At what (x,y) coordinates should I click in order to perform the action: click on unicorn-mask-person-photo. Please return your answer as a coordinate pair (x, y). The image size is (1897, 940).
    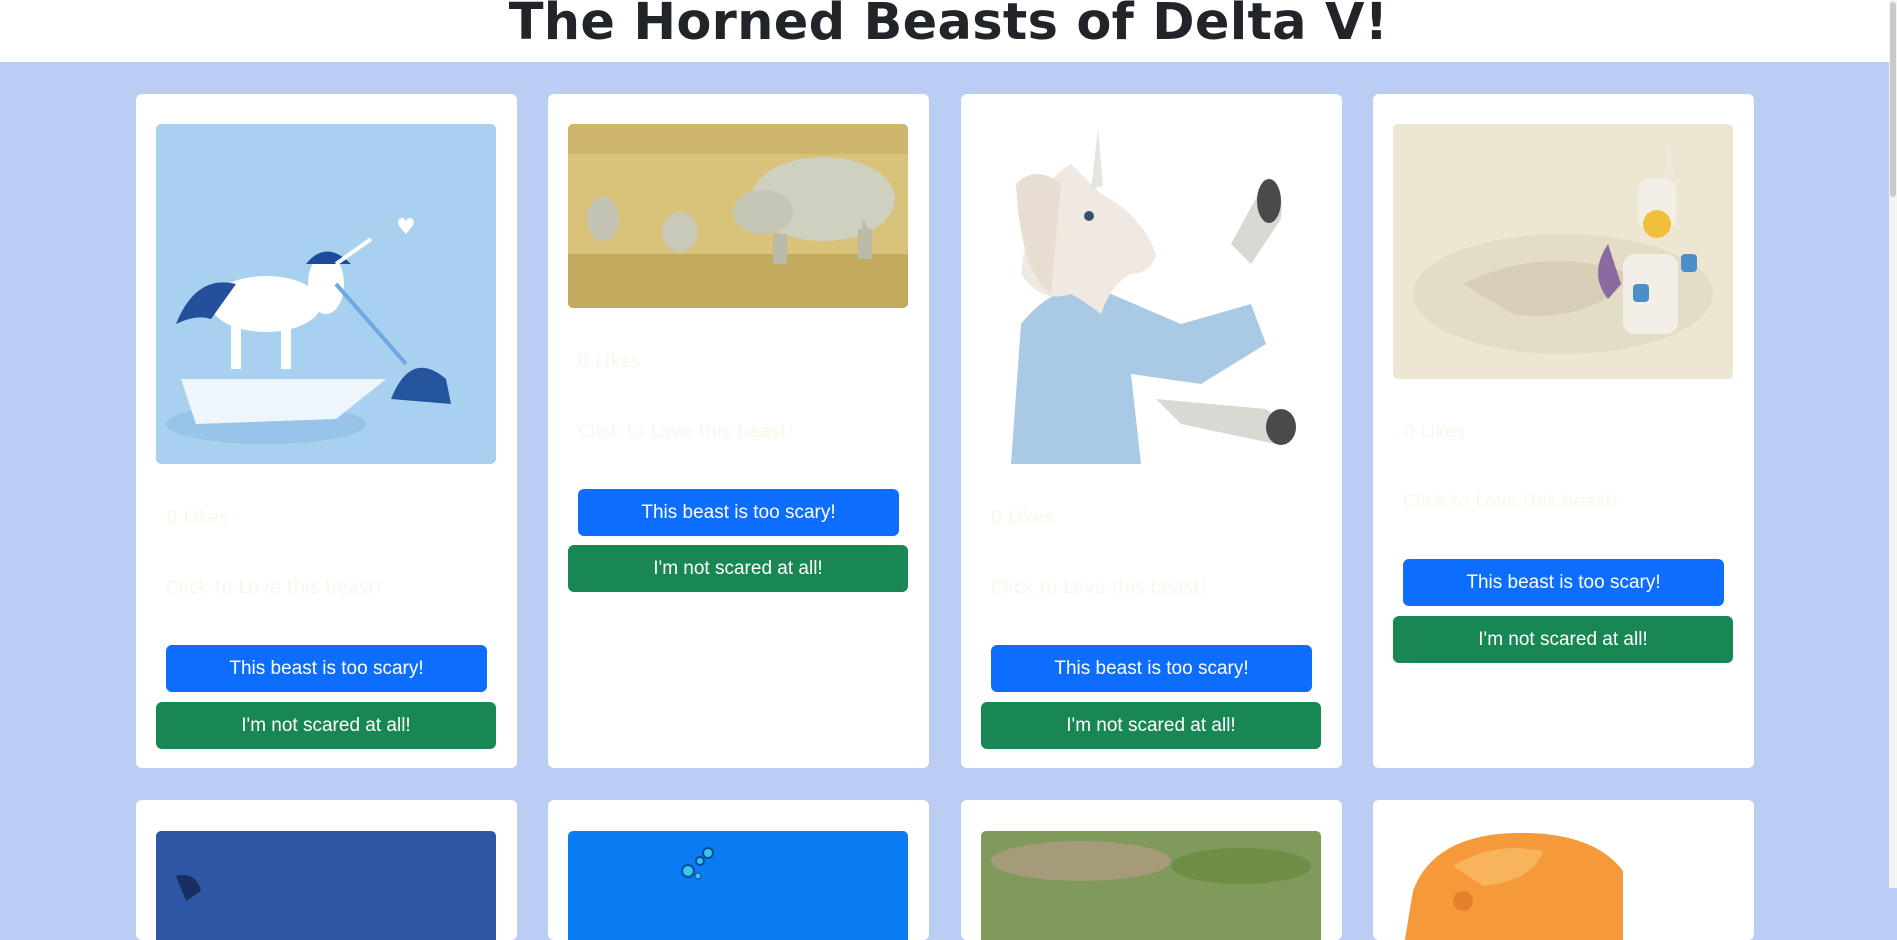
    Looking at the image, I should click on (1151, 294).